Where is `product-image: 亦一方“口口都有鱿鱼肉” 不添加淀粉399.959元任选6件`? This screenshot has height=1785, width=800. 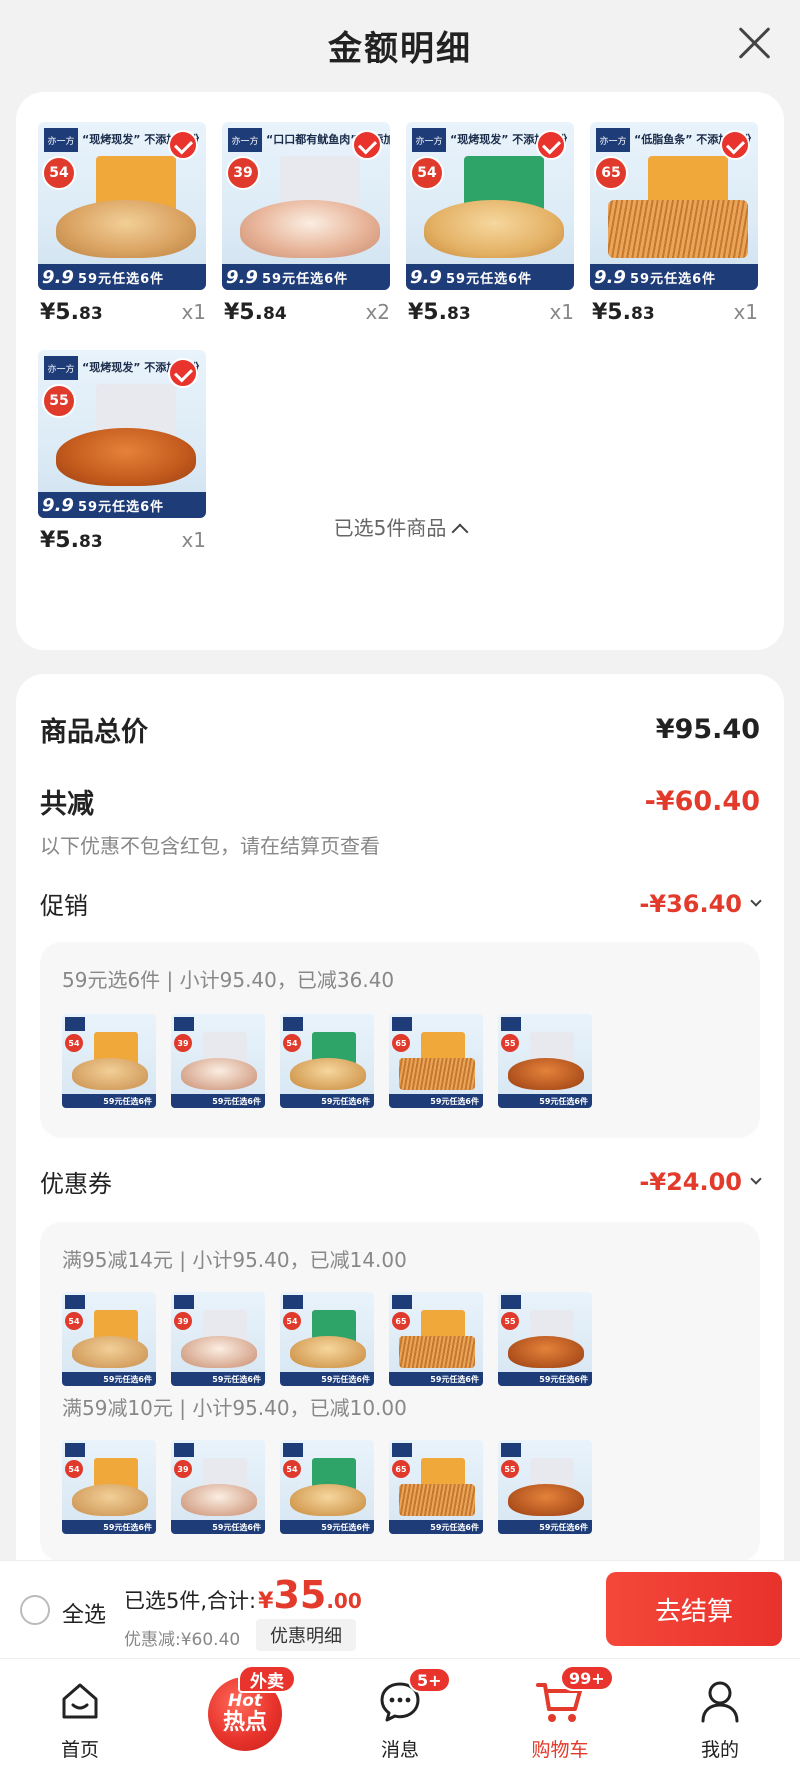
product-image: 亦一方“口口都有鱿鱼肉” 不添加淀粉399.959元任选6件 is located at coordinates (306, 206).